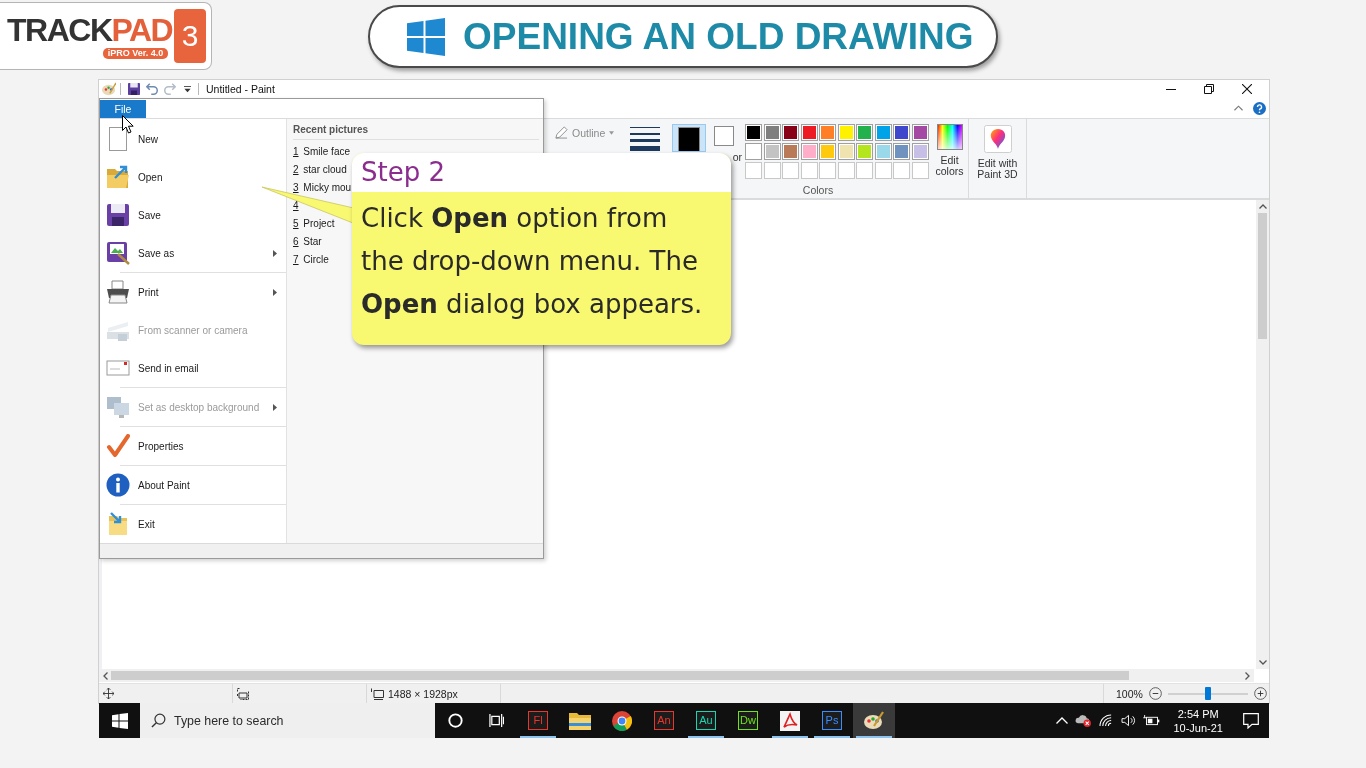  I want to click on callout-text: Click Open option from the drop-down menu. The Open dialog box appears., so click(532, 261).